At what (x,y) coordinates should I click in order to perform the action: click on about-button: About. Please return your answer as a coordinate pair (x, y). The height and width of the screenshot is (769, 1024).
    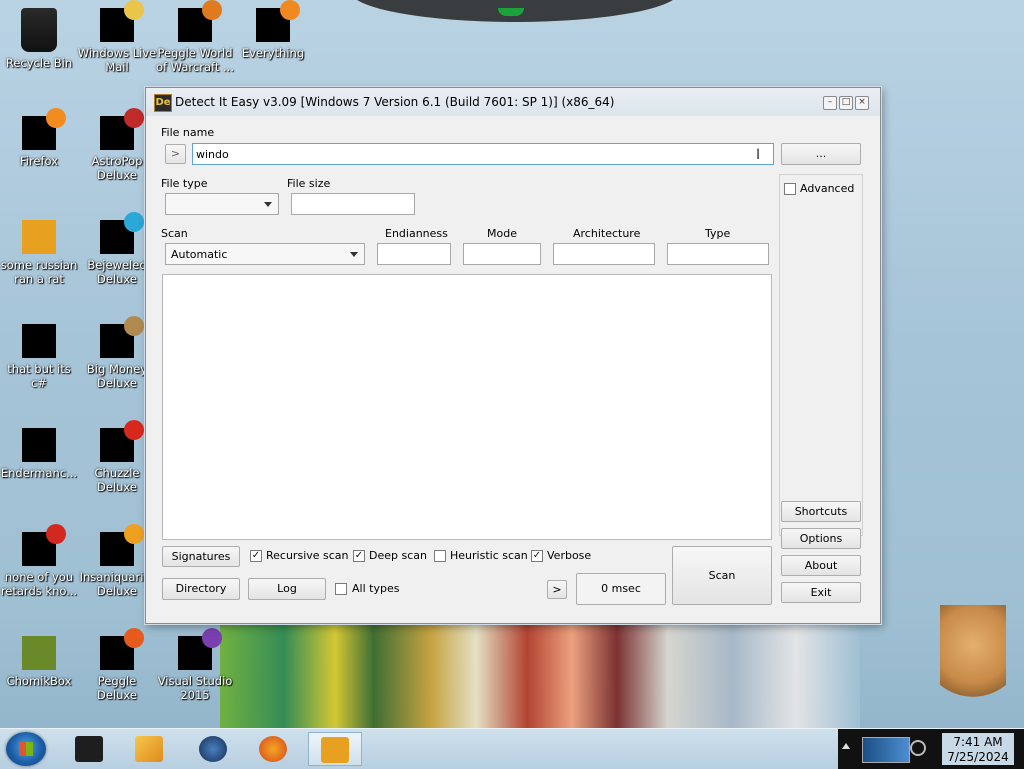
    Looking at the image, I should click on (821, 565).